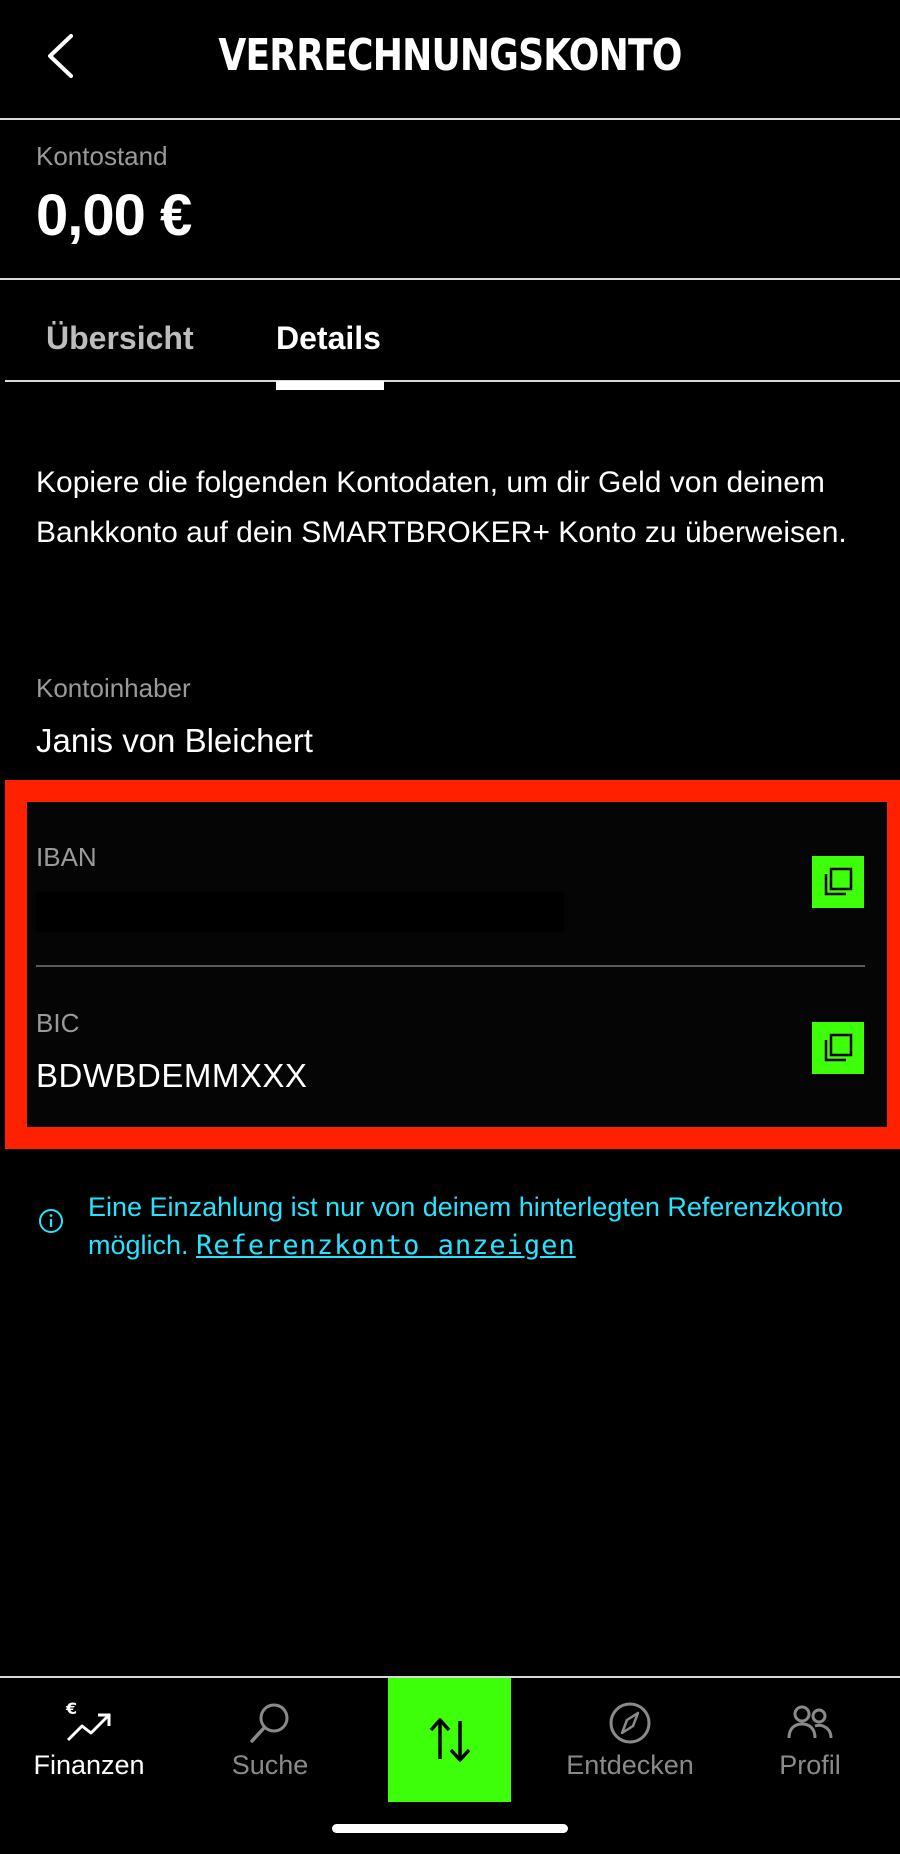 The height and width of the screenshot is (1854, 900). What do you see at coordinates (51, 1221) in the screenshot?
I see `info-icon` at bounding box center [51, 1221].